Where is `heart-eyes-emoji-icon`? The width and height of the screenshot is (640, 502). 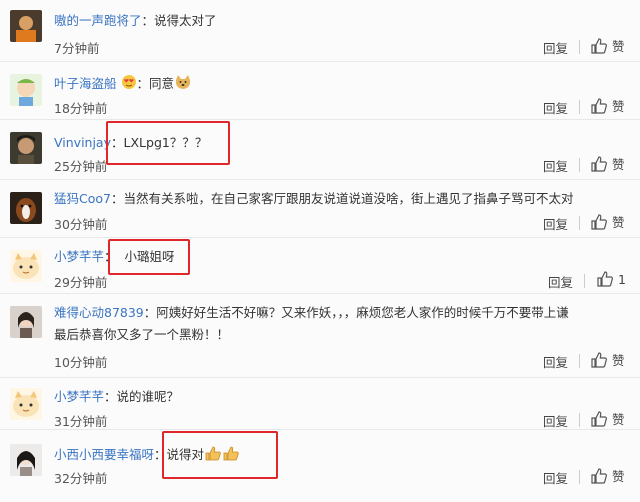 heart-eyes-emoji-icon is located at coordinates (129, 84).